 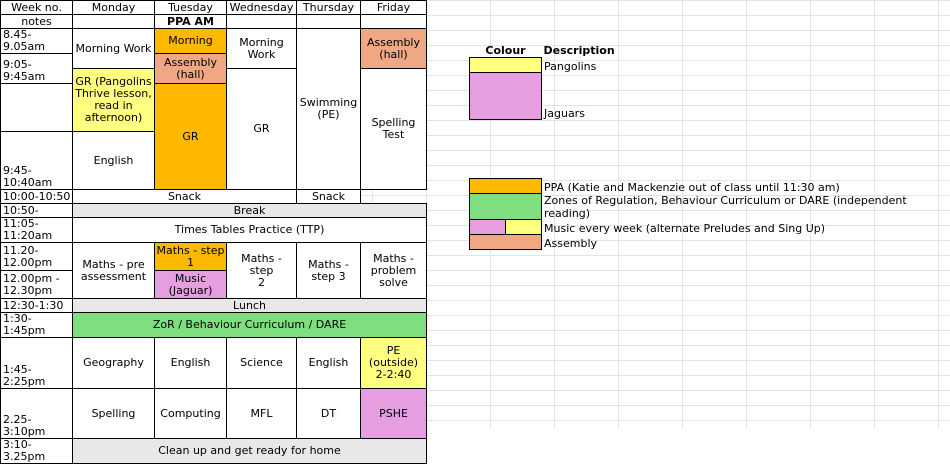 I want to click on key-swatch-jaguars, so click(x=505, y=96).